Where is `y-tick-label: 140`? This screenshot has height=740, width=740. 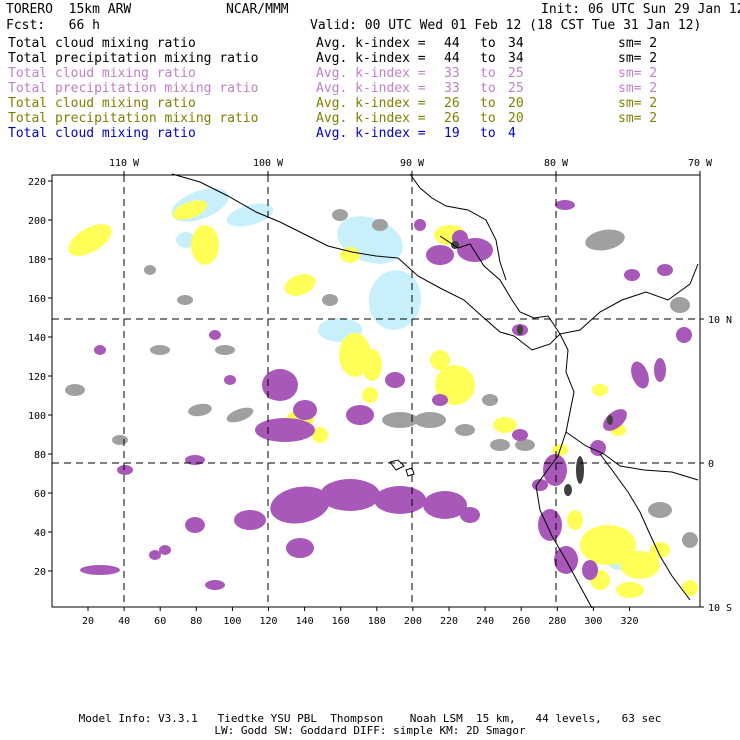
y-tick-label: 140 is located at coordinates (37, 338).